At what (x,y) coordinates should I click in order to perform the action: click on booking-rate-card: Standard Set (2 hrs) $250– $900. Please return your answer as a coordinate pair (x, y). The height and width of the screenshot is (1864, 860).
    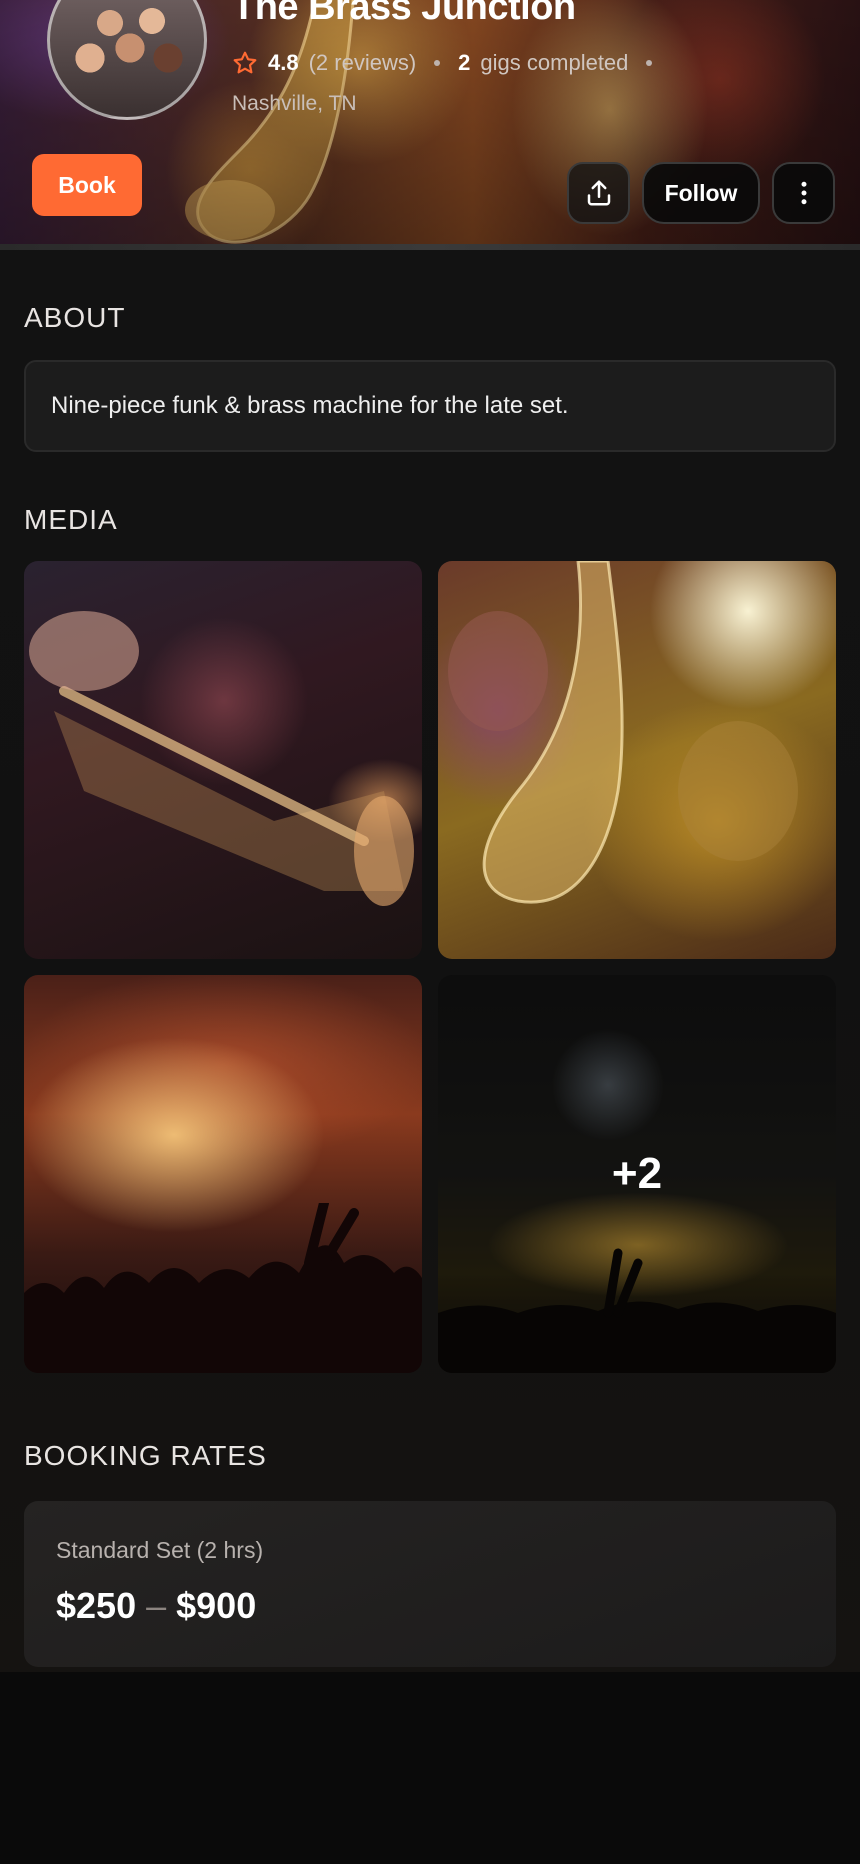
    Looking at the image, I should click on (430, 1584).